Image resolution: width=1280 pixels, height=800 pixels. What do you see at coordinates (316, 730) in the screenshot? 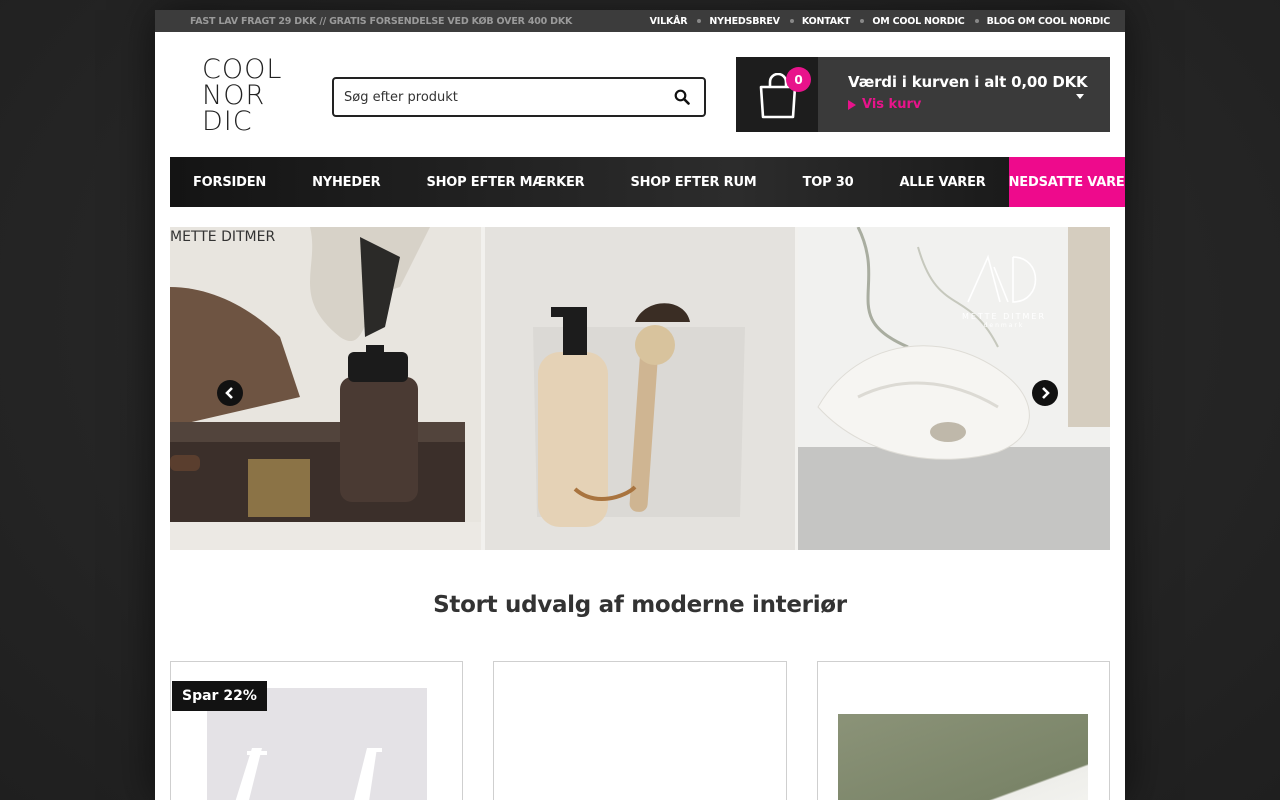
I see `product-card: Spar 22%` at bounding box center [316, 730].